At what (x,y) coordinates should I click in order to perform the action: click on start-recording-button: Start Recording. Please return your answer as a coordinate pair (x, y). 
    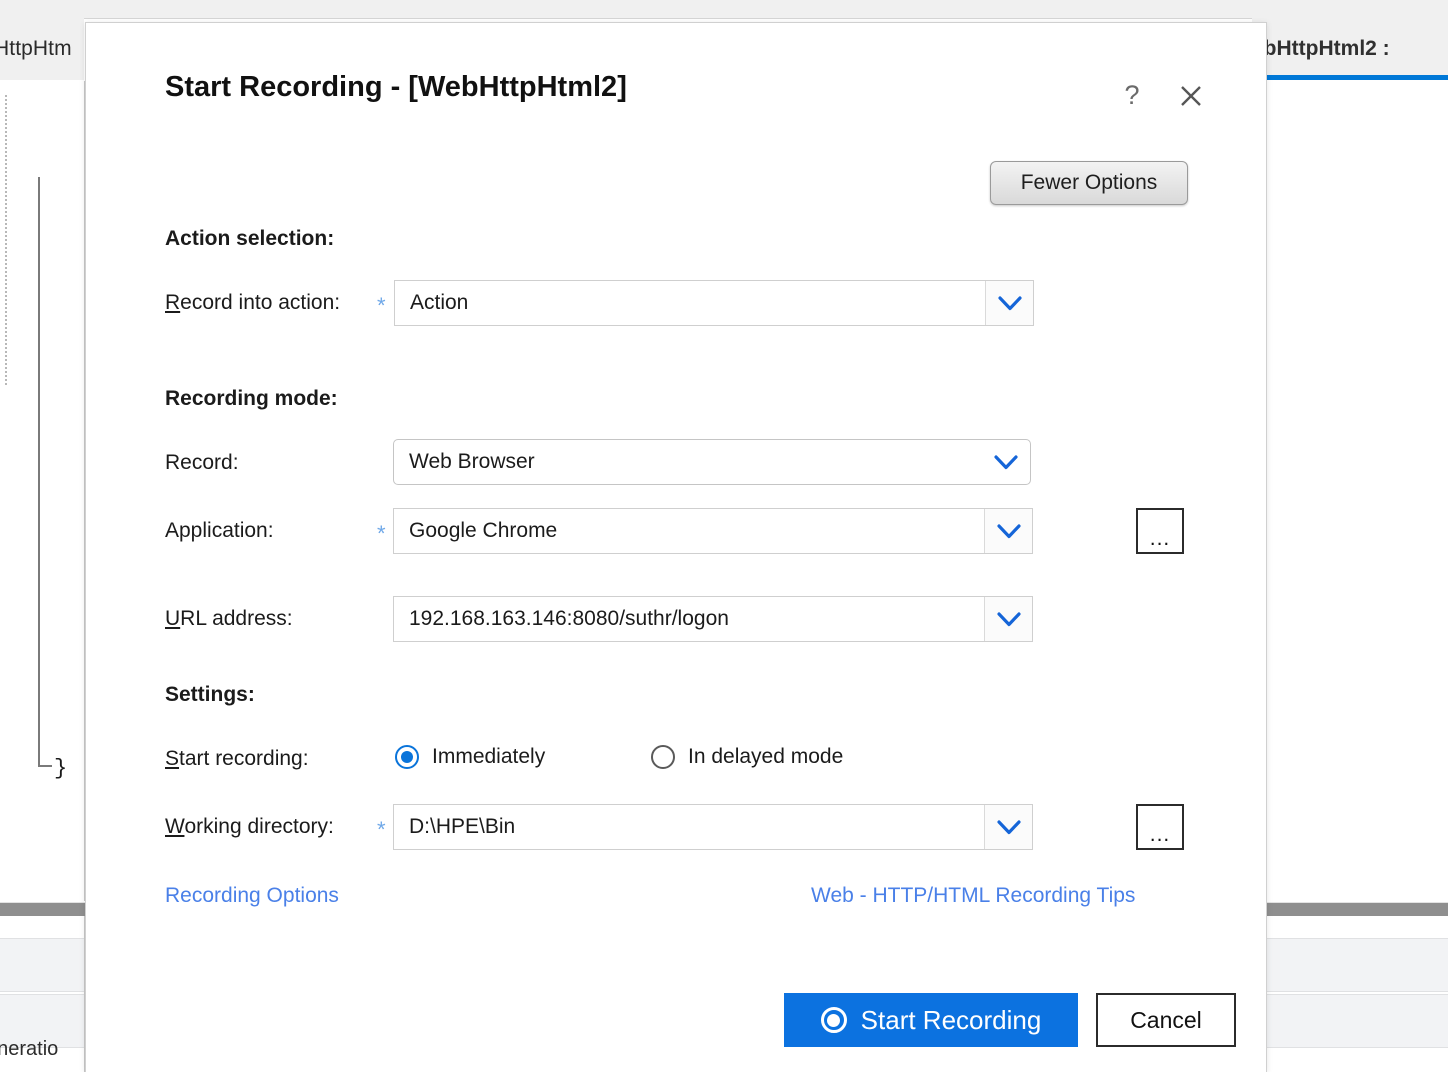
    Looking at the image, I should click on (931, 1020).